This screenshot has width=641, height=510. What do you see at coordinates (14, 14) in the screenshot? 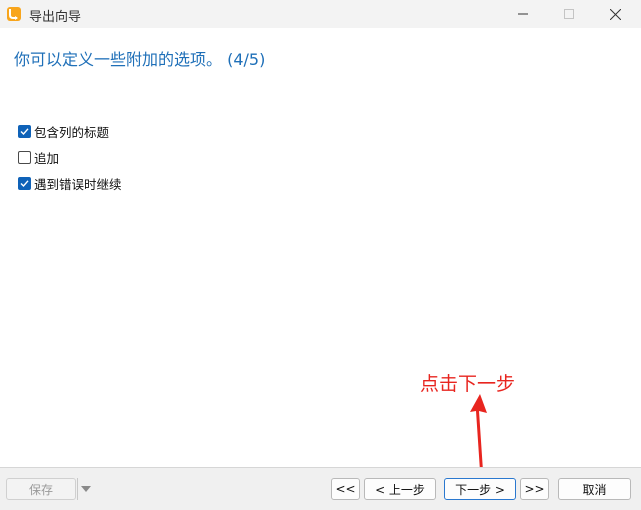
I see `app-logo-icon` at bounding box center [14, 14].